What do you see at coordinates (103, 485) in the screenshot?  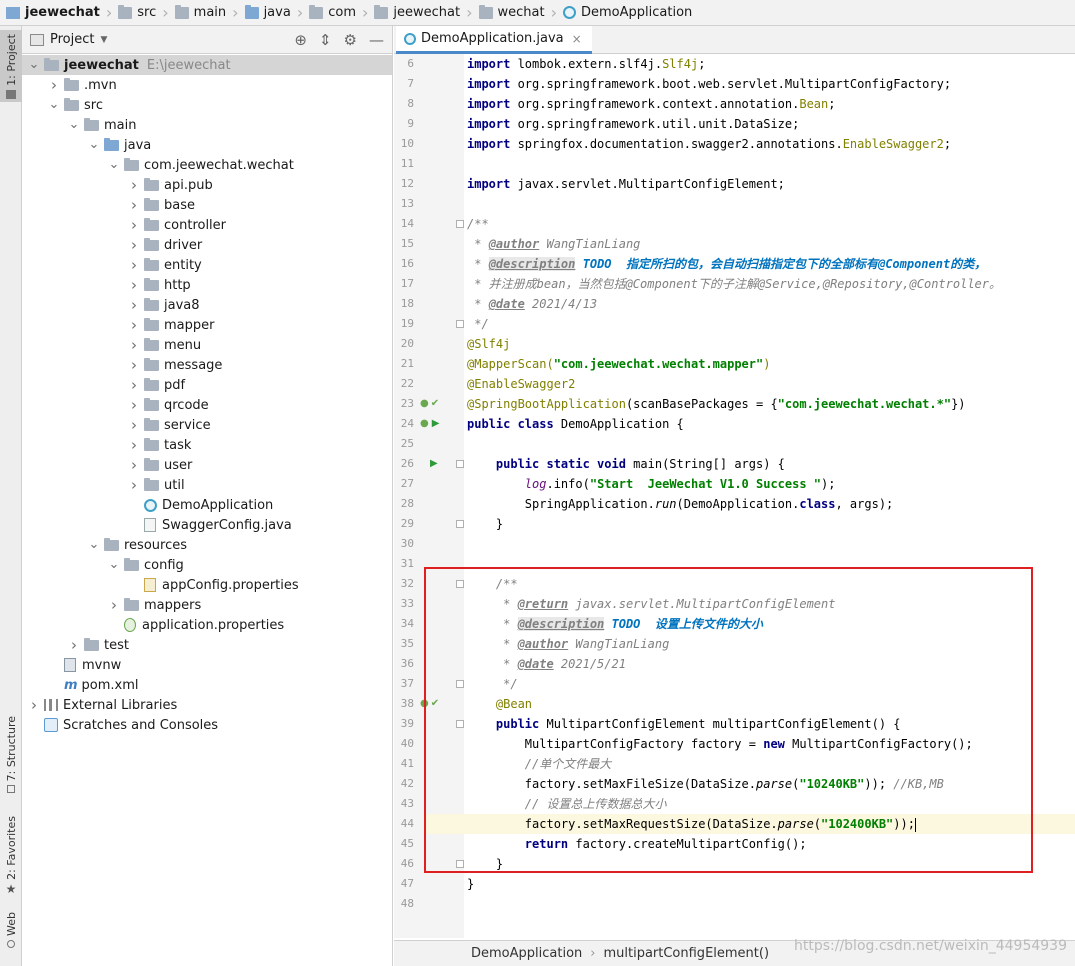 I see `tree-item-util: › util` at bounding box center [103, 485].